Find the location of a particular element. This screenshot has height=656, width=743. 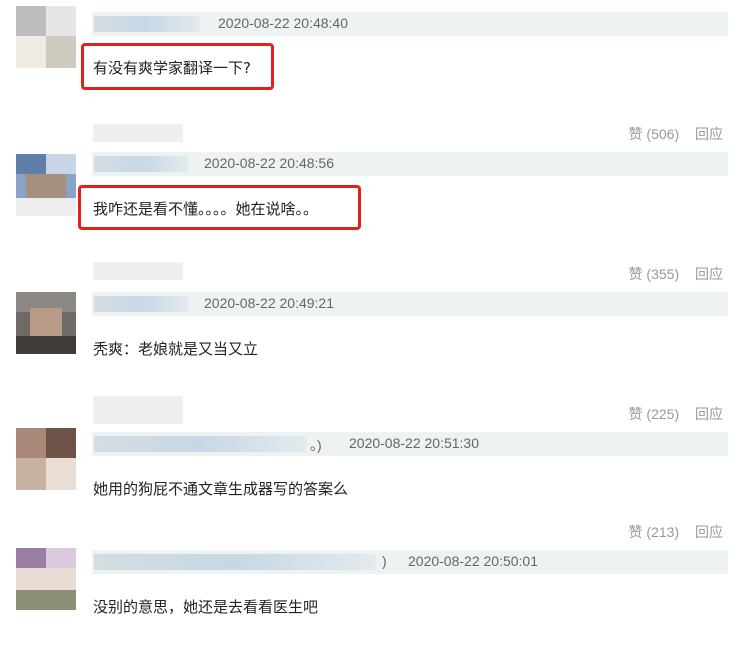

like-button: 赞 (225) is located at coordinates (654, 414).